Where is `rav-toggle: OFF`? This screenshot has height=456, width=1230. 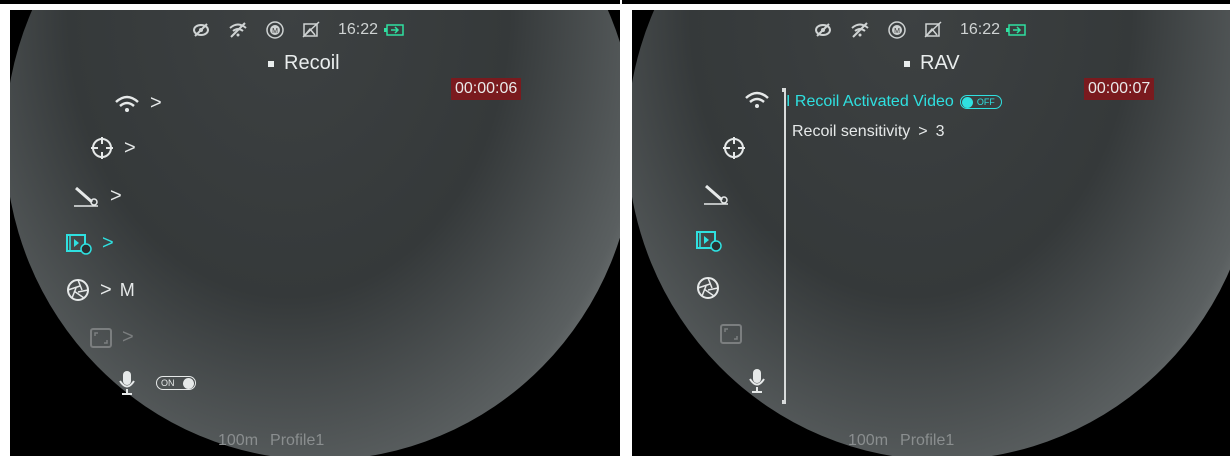 rav-toggle: OFF is located at coordinates (980, 102).